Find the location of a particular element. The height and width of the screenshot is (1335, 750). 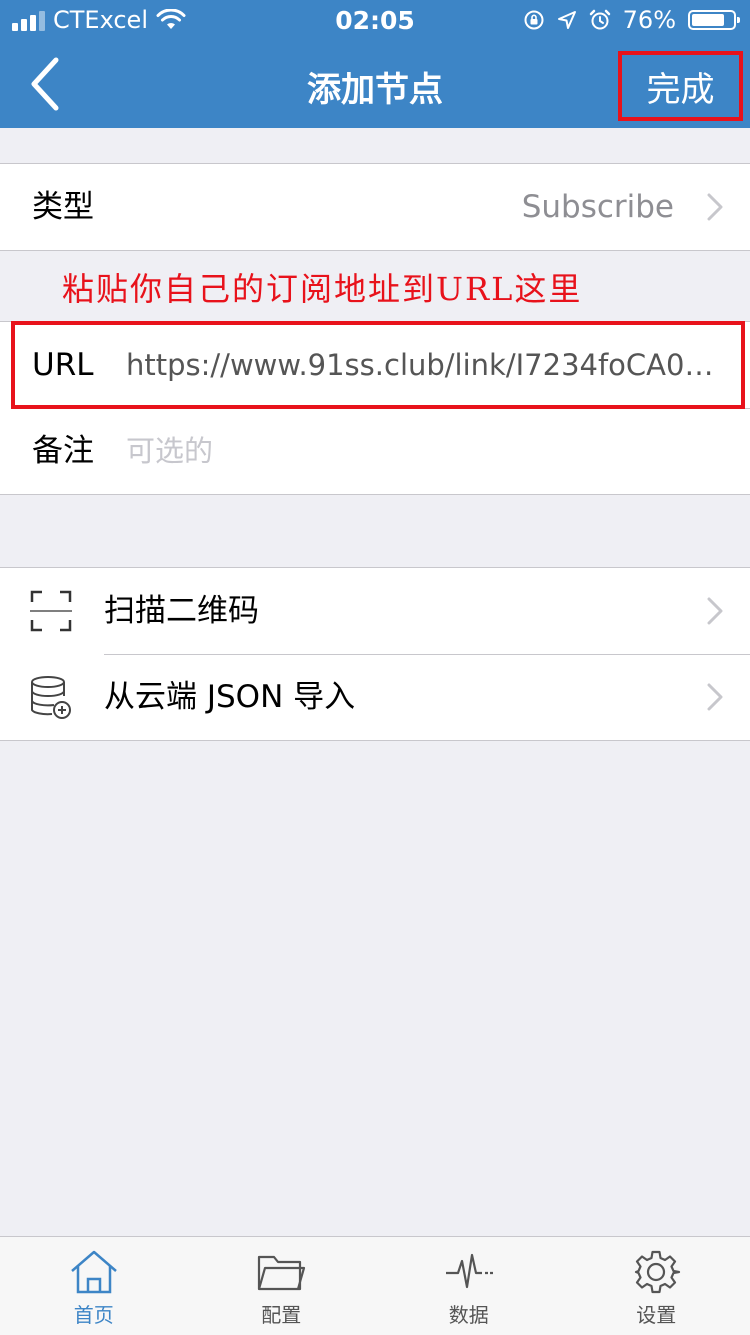

import-json-label: 从云端 JSON 导入 is located at coordinates (229, 697).